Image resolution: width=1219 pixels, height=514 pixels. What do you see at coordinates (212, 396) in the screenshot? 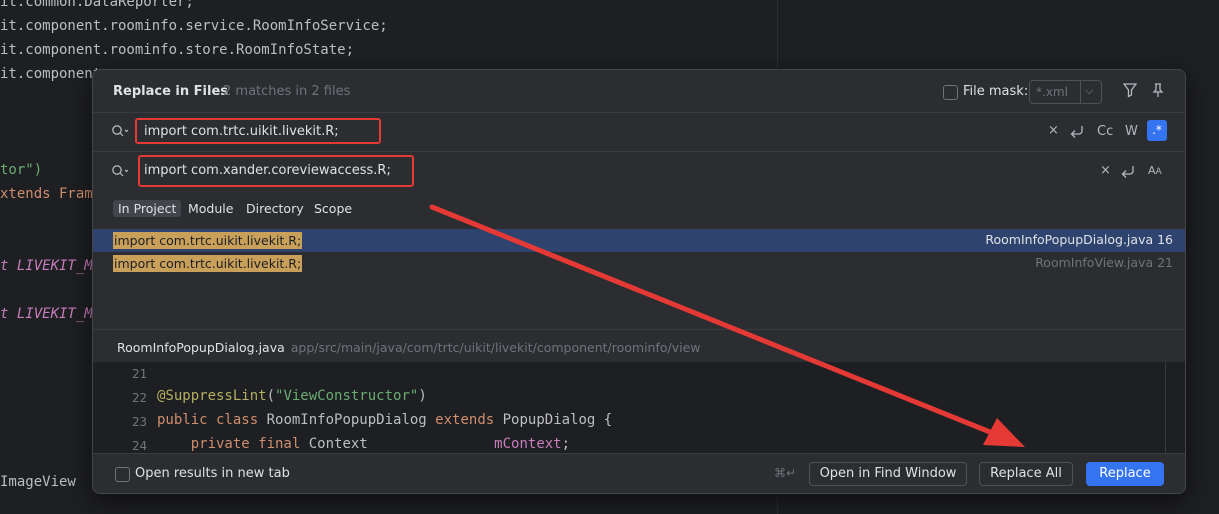
I see `code-annotation: @SuppressLint` at bounding box center [212, 396].